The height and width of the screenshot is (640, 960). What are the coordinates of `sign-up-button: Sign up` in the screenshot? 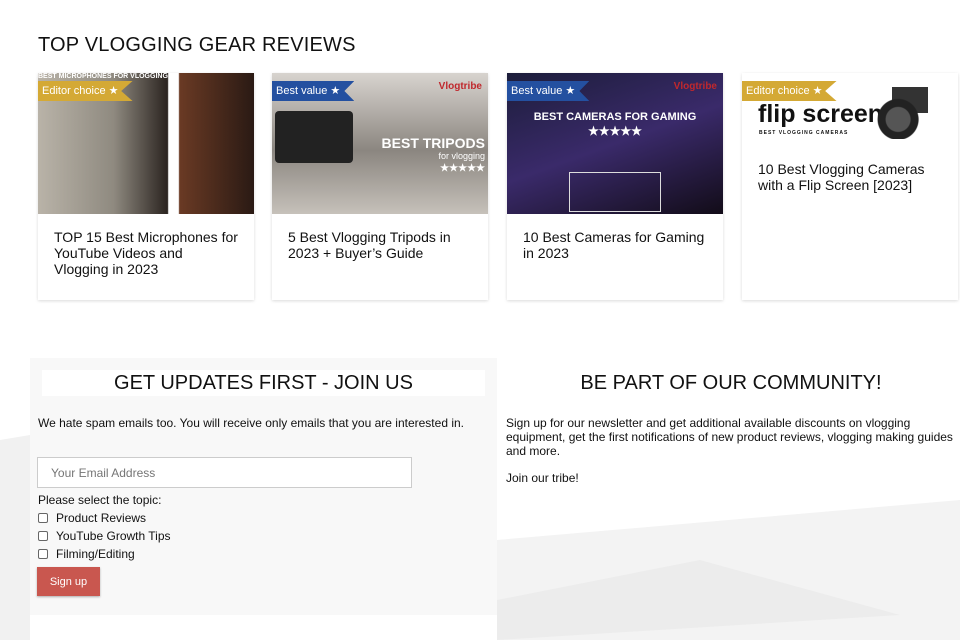 It's located at (68, 581).